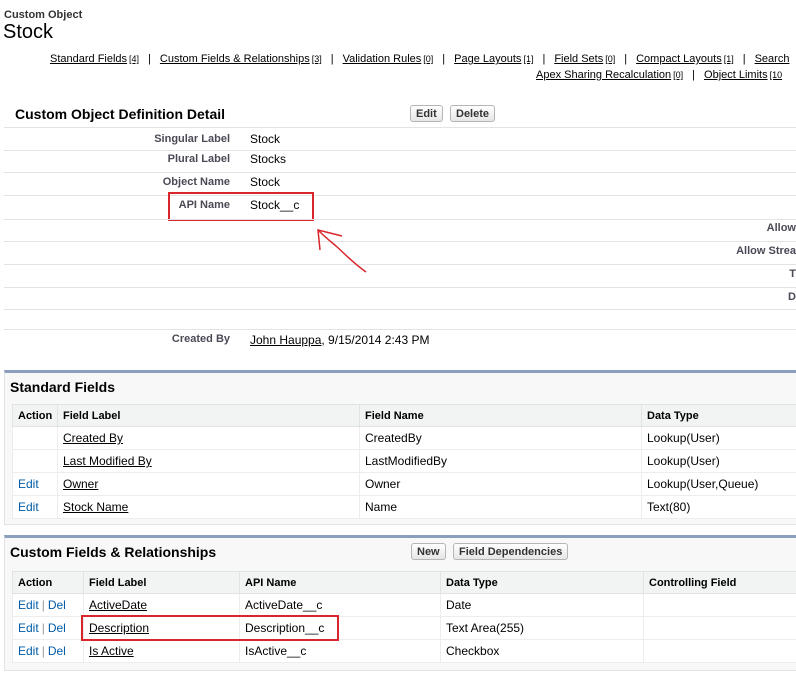  I want to click on custom-fields-title: Custom Fields & Relationships, so click(113, 552).